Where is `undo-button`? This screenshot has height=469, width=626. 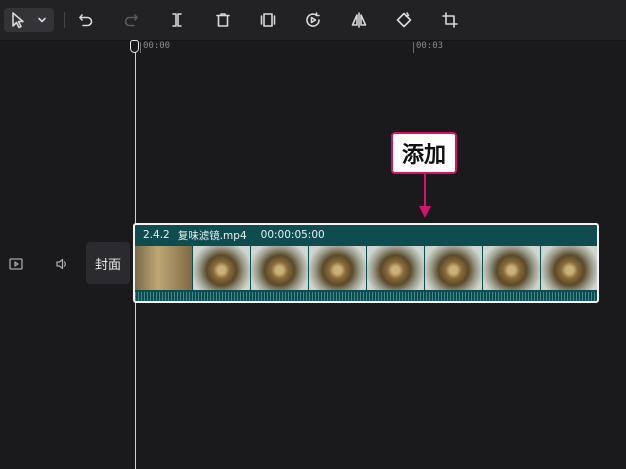 undo-button is located at coordinates (86, 20).